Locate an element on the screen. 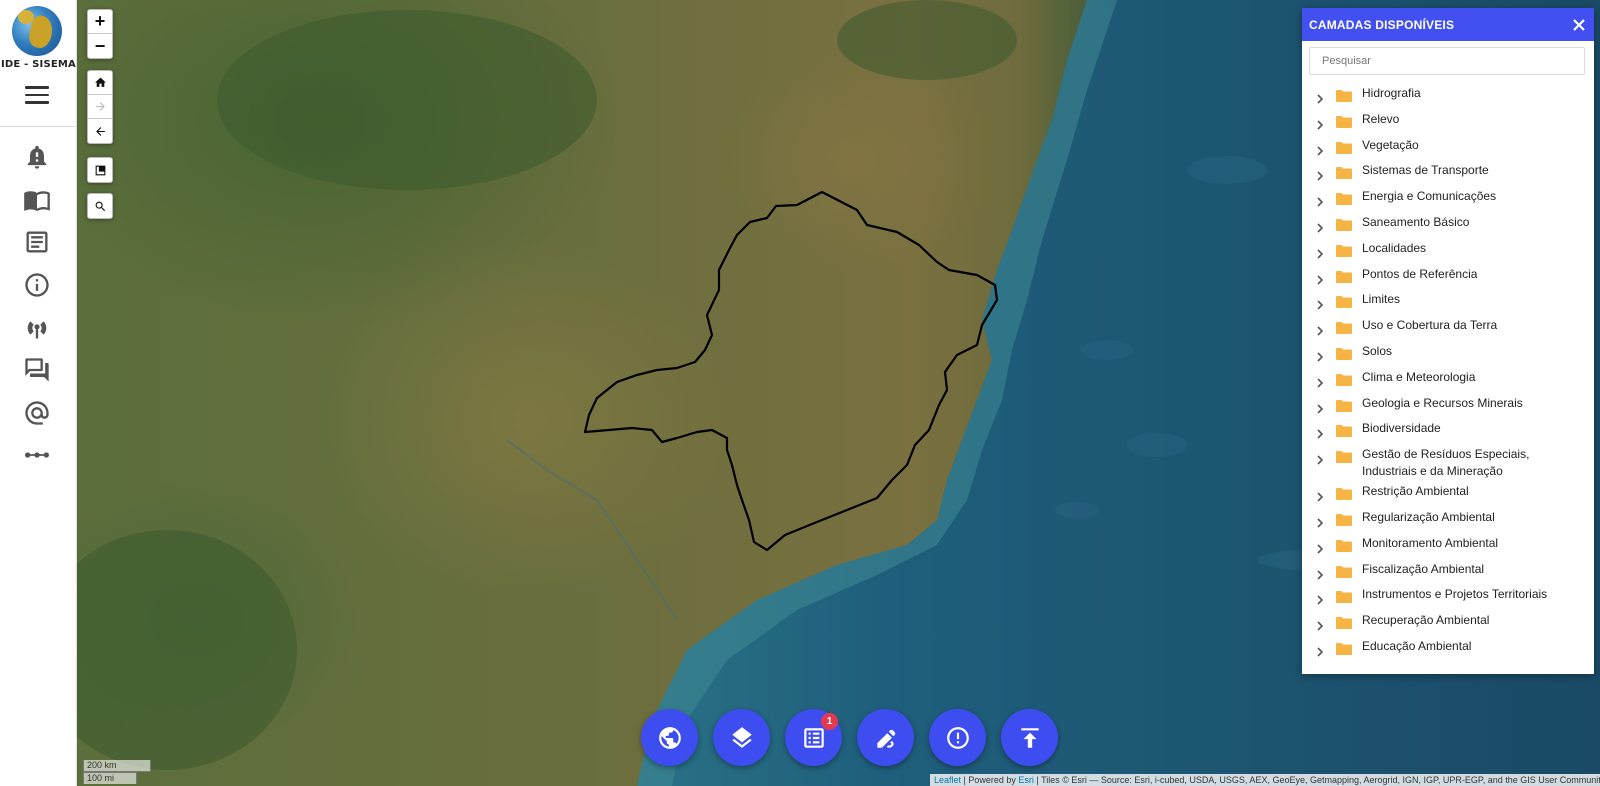 The height and width of the screenshot is (786, 1600). scale-mi: 100 mi is located at coordinates (110, 778).